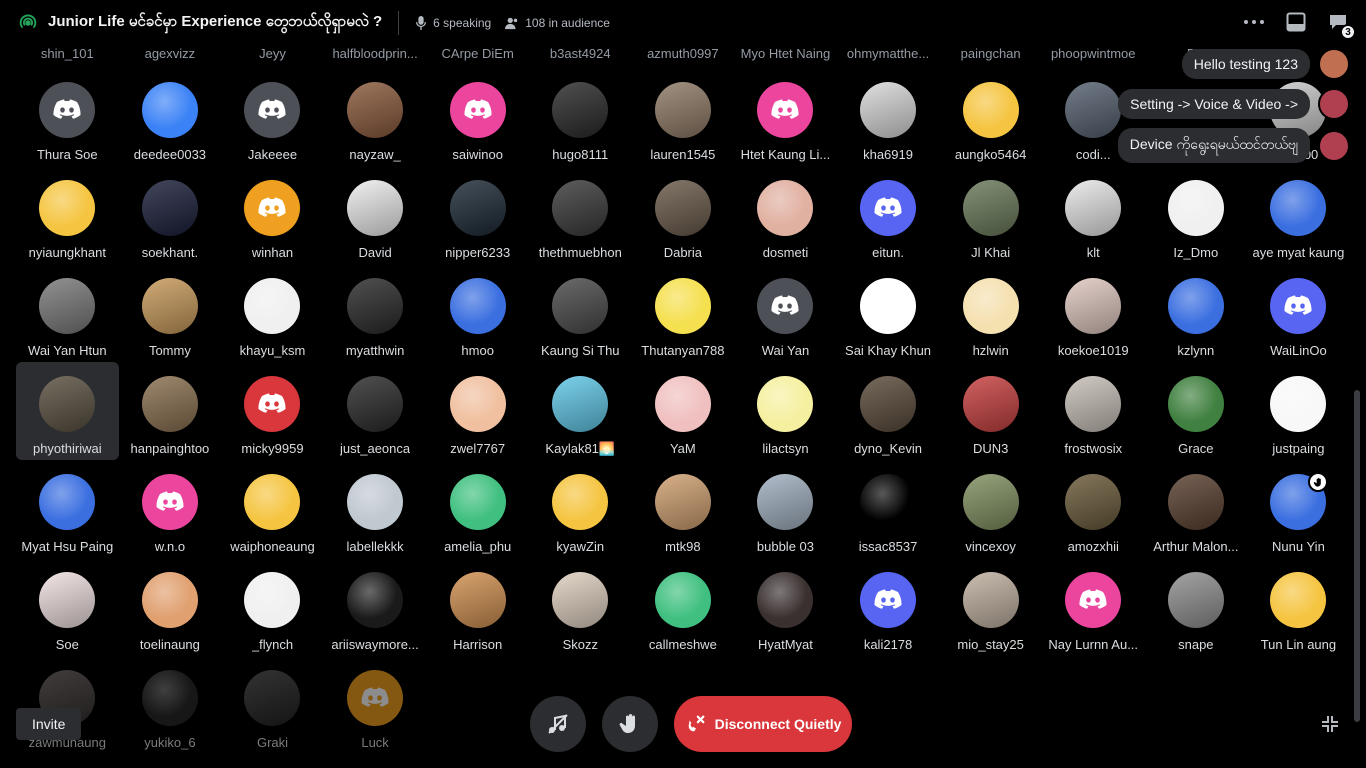  Describe the element at coordinates (888, 509) in the screenshot. I see `participant-tile: issac8537` at that location.